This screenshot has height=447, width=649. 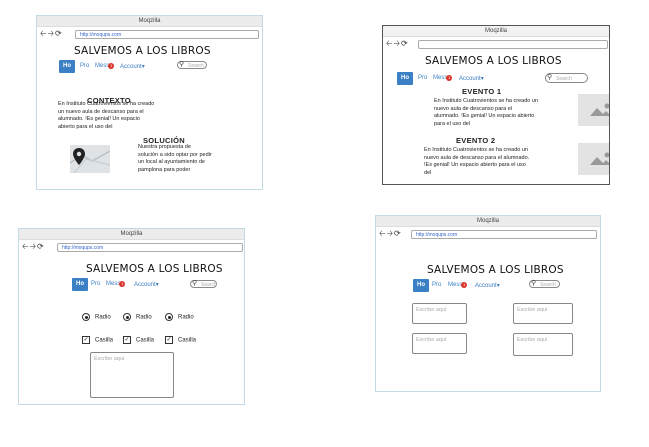 What do you see at coordinates (180, 340) in the screenshot?
I see `checkbox-option-3: ✓ Casilla` at bounding box center [180, 340].